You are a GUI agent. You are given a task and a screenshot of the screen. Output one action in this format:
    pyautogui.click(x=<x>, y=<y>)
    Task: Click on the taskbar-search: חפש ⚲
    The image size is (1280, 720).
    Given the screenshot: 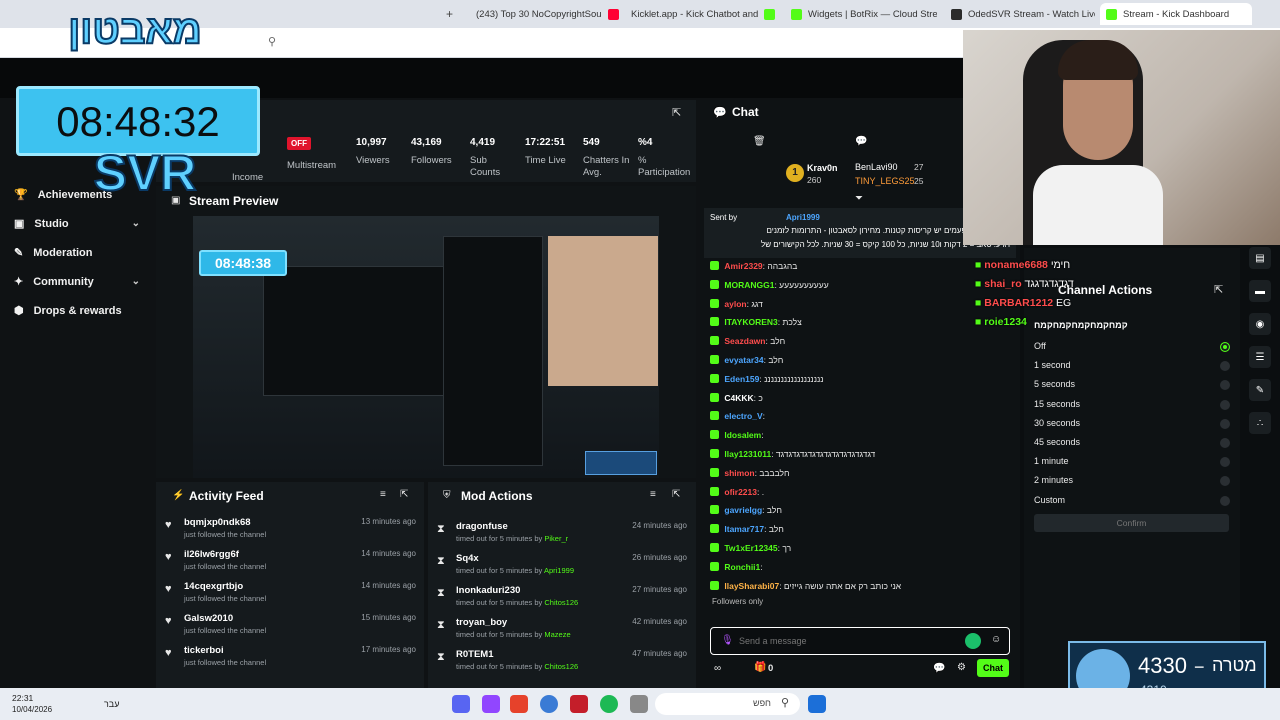 What is the action you would take?
    pyautogui.click(x=727, y=704)
    